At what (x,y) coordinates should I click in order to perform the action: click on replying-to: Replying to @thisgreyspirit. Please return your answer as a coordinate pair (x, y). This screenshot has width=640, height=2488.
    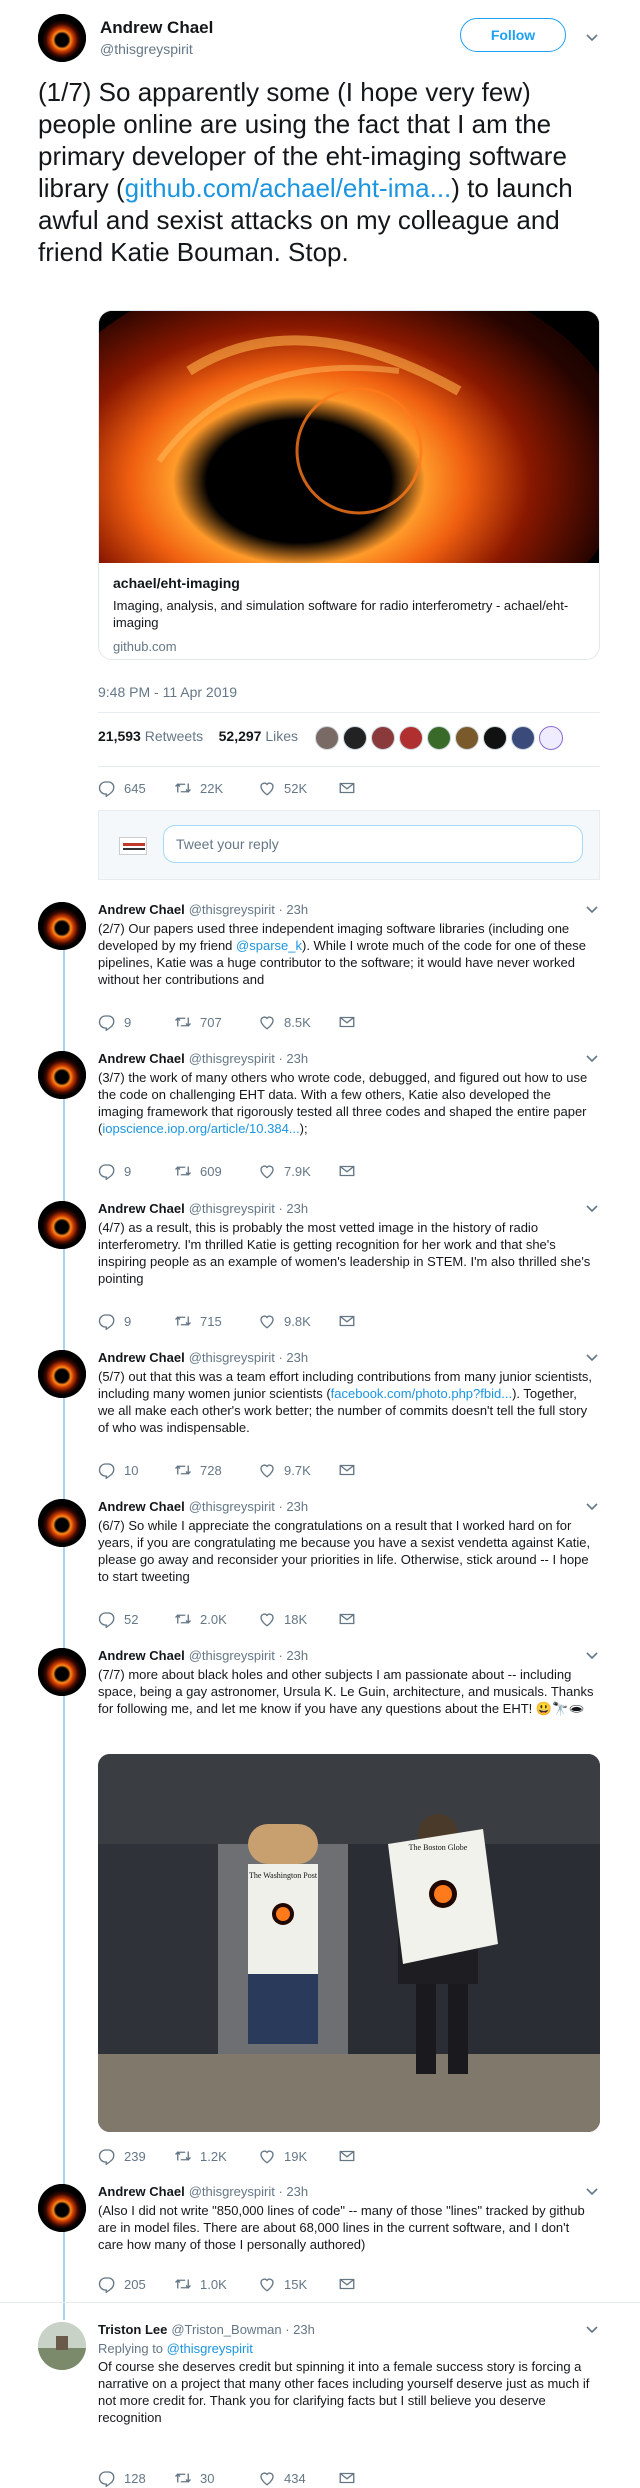
    Looking at the image, I should click on (175, 2348).